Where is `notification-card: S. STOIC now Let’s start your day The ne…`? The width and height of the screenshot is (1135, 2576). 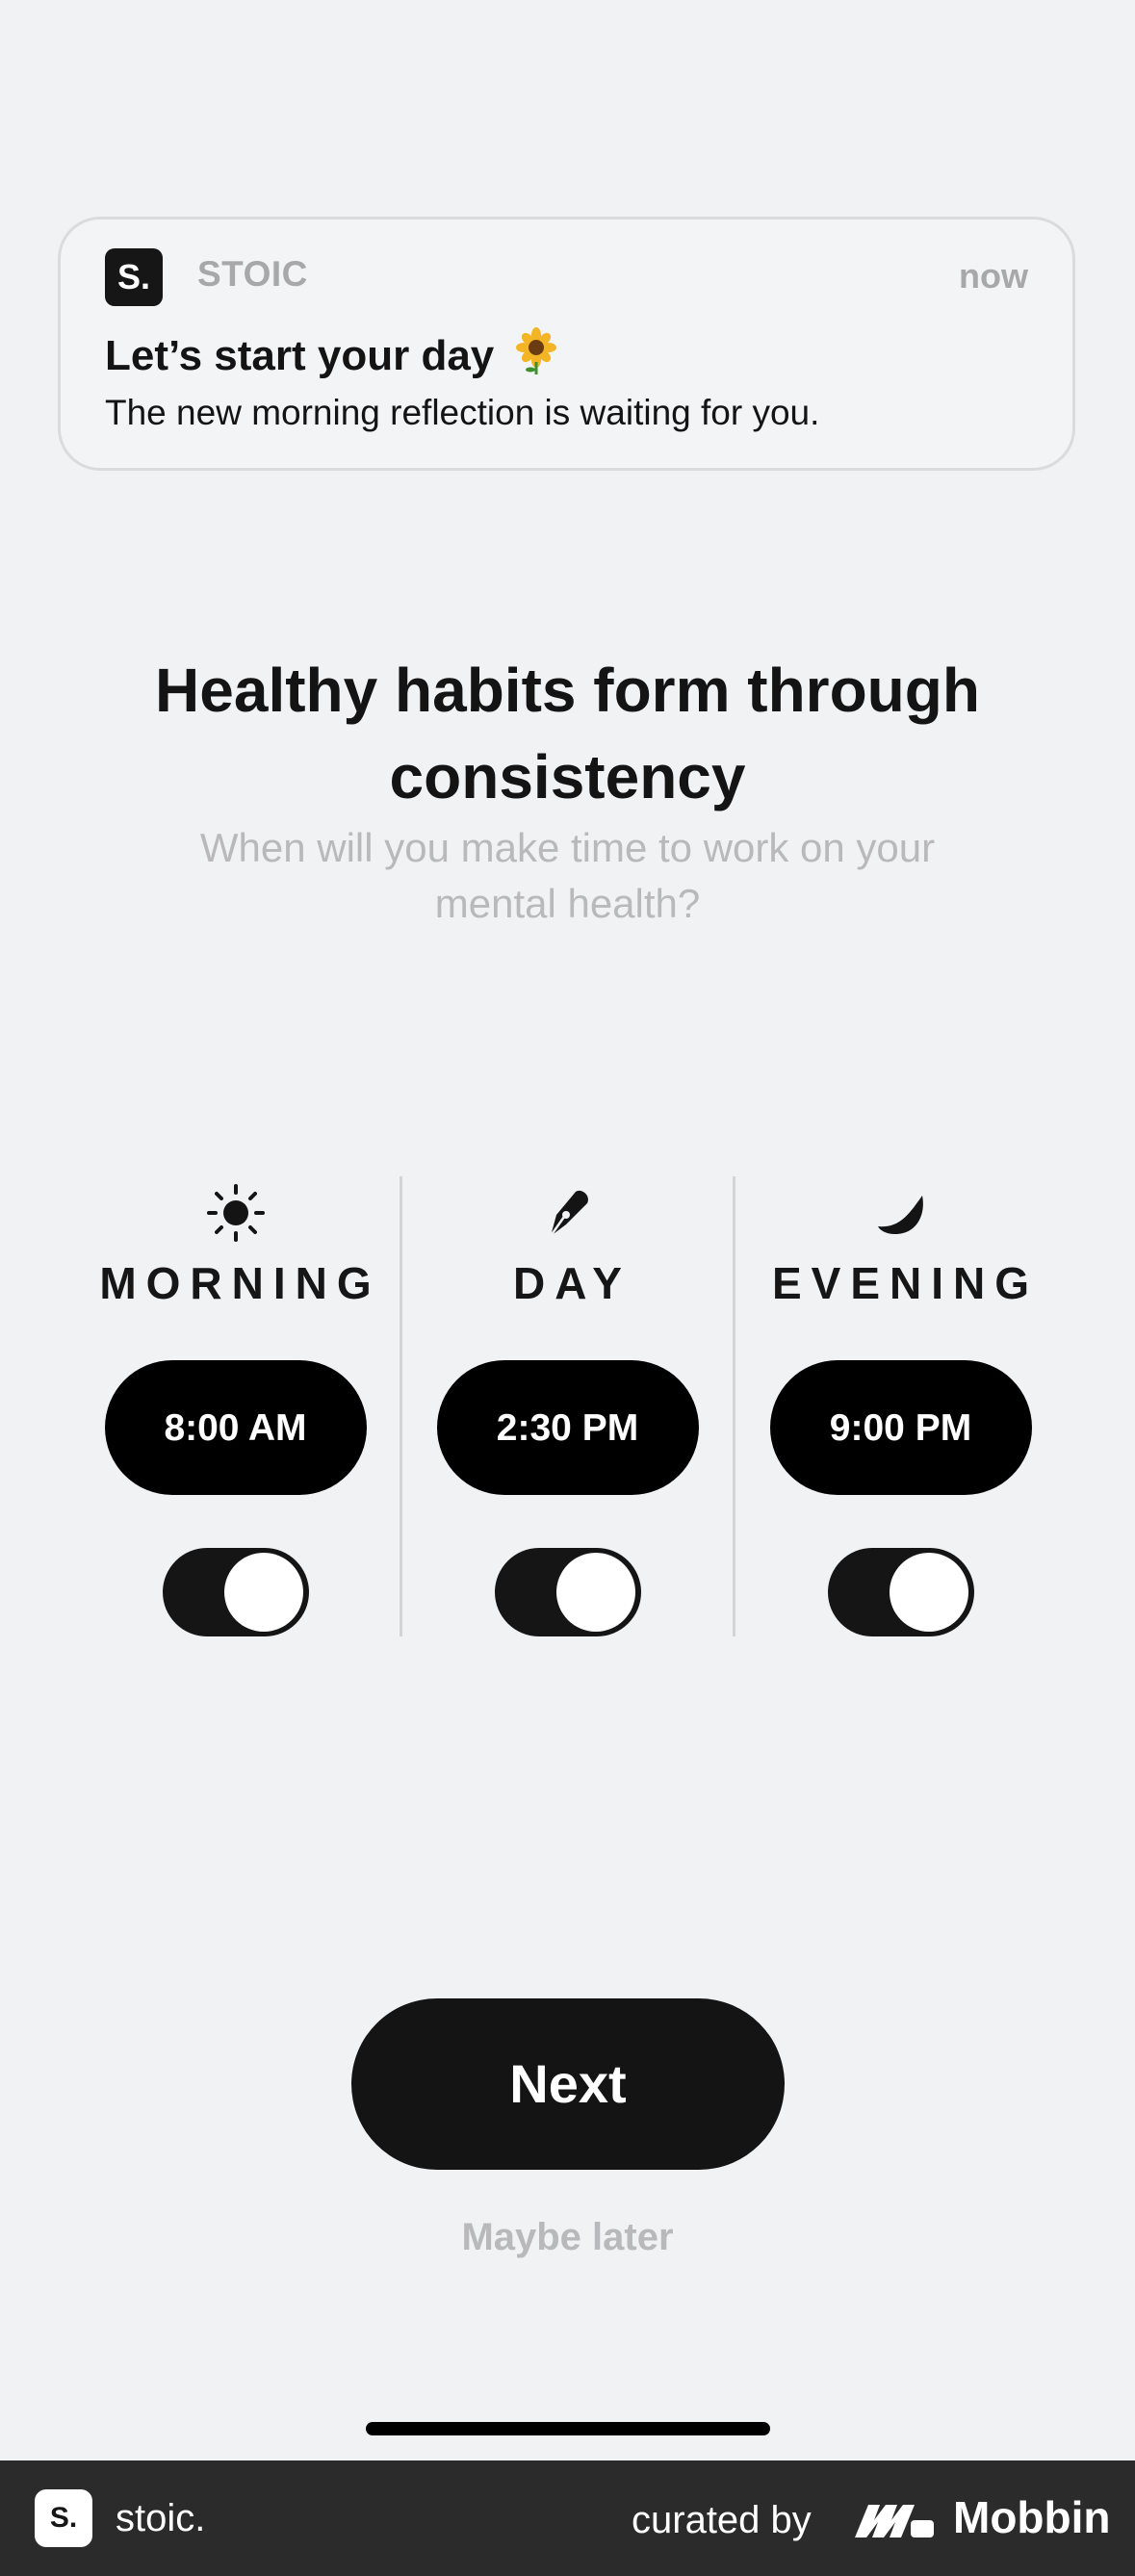 notification-card: S. STOIC now Let’s start your day The ne… is located at coordinates (566, 344).